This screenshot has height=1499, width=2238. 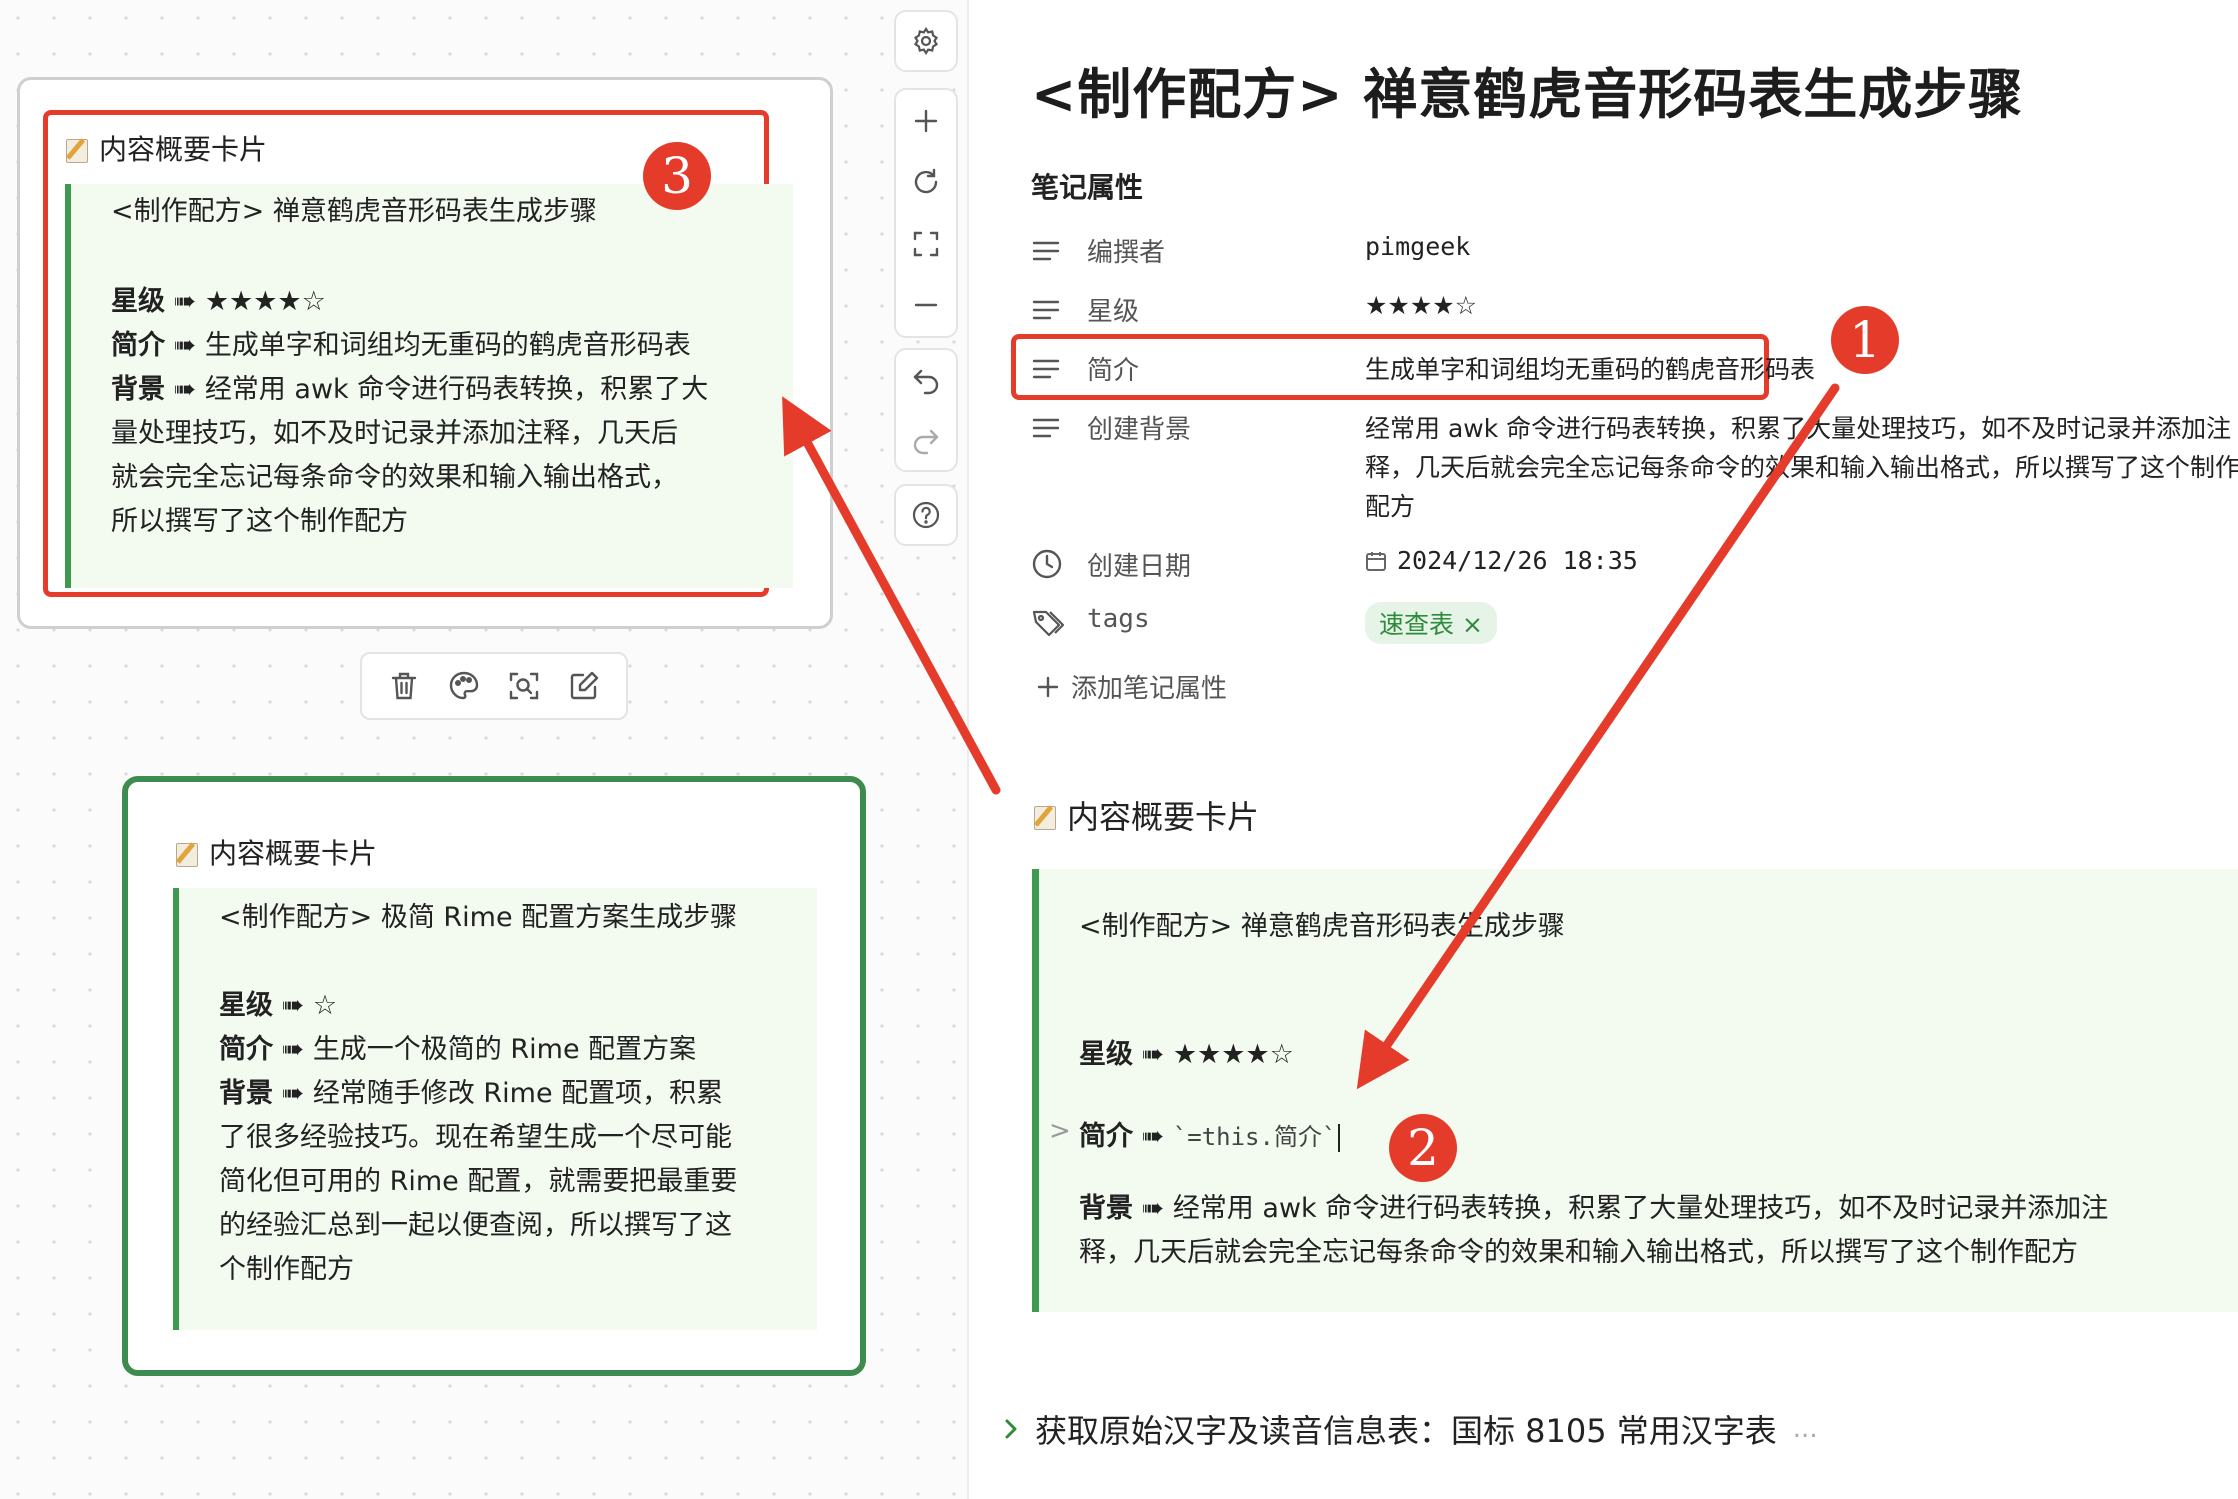 I want to click on settings-icon, so click(x=926, y=41).